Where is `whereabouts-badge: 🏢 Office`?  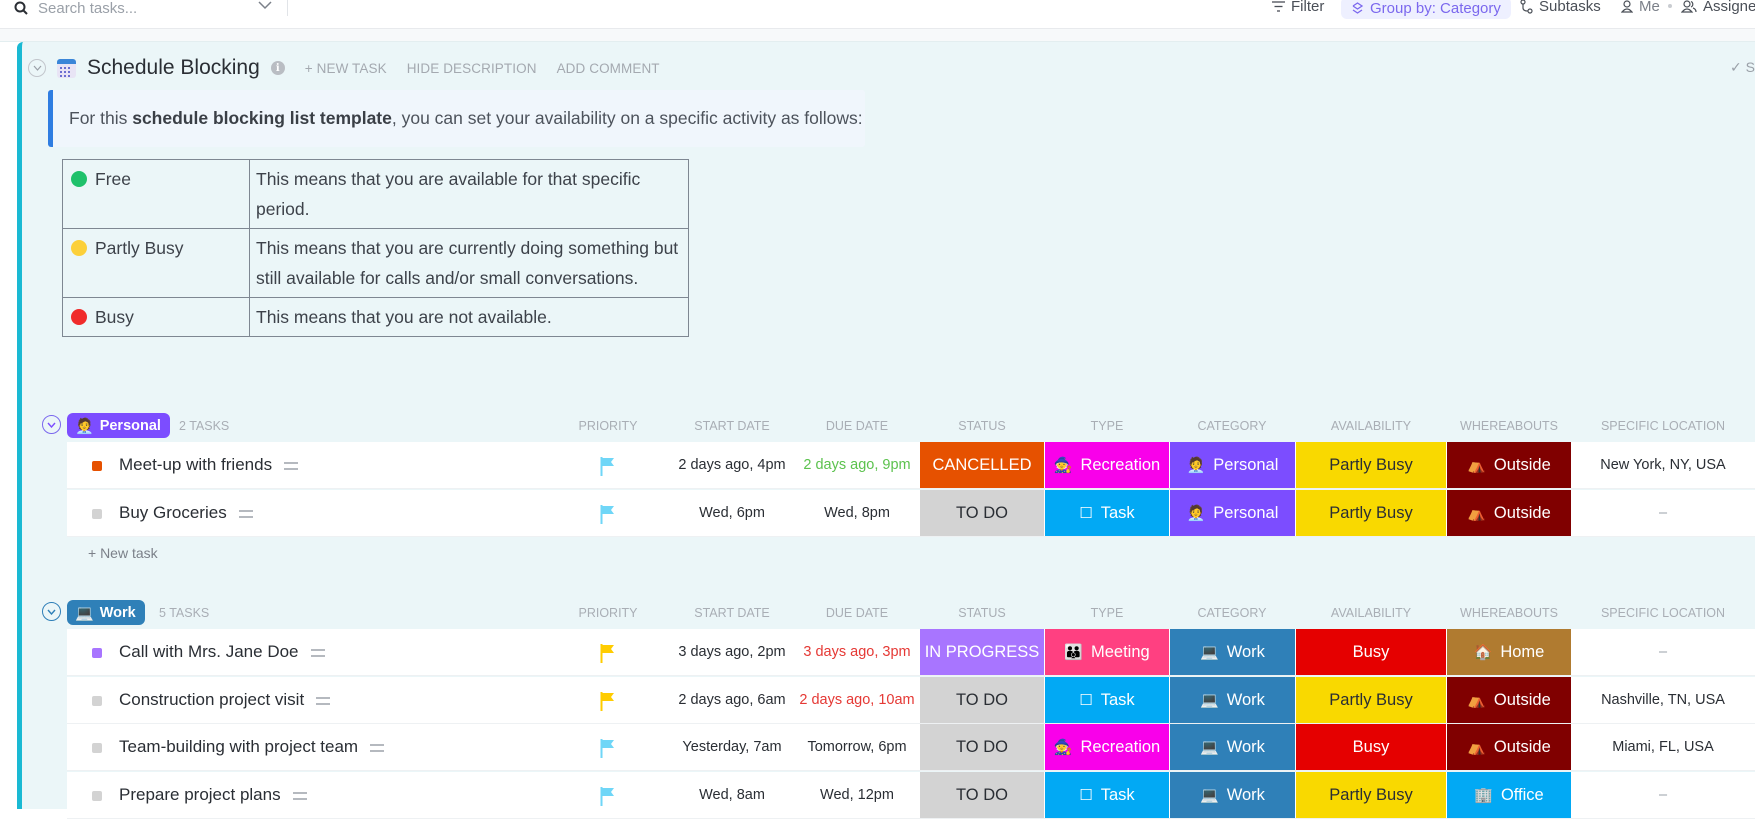
whereabouts-badge: 🏢 Office is located at coordinates (1509, 795).